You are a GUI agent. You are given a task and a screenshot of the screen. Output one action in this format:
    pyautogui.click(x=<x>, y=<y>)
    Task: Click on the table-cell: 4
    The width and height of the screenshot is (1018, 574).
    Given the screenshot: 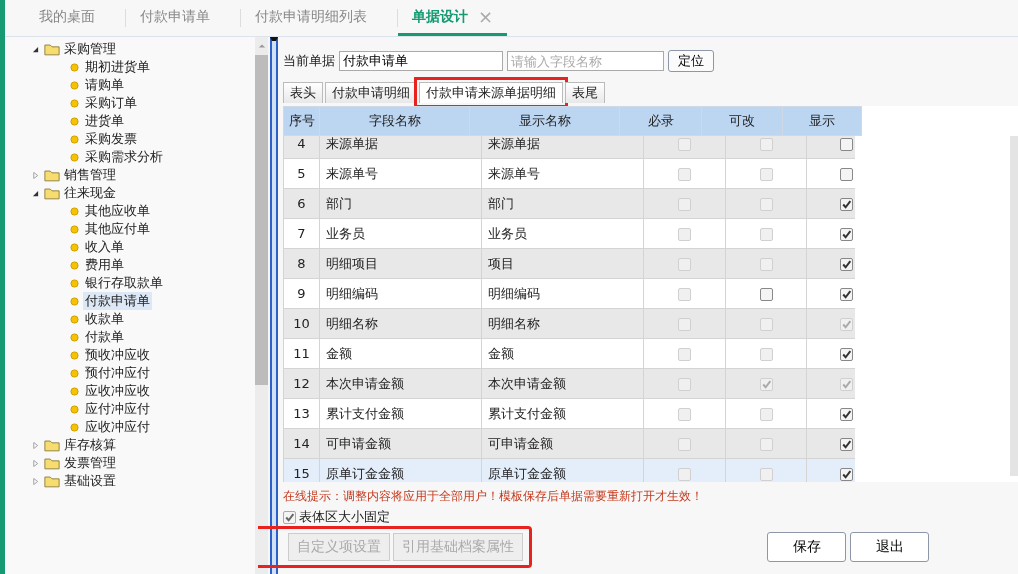 What is the action you would take?
    pyautogui.click(x=301, y=147)
    